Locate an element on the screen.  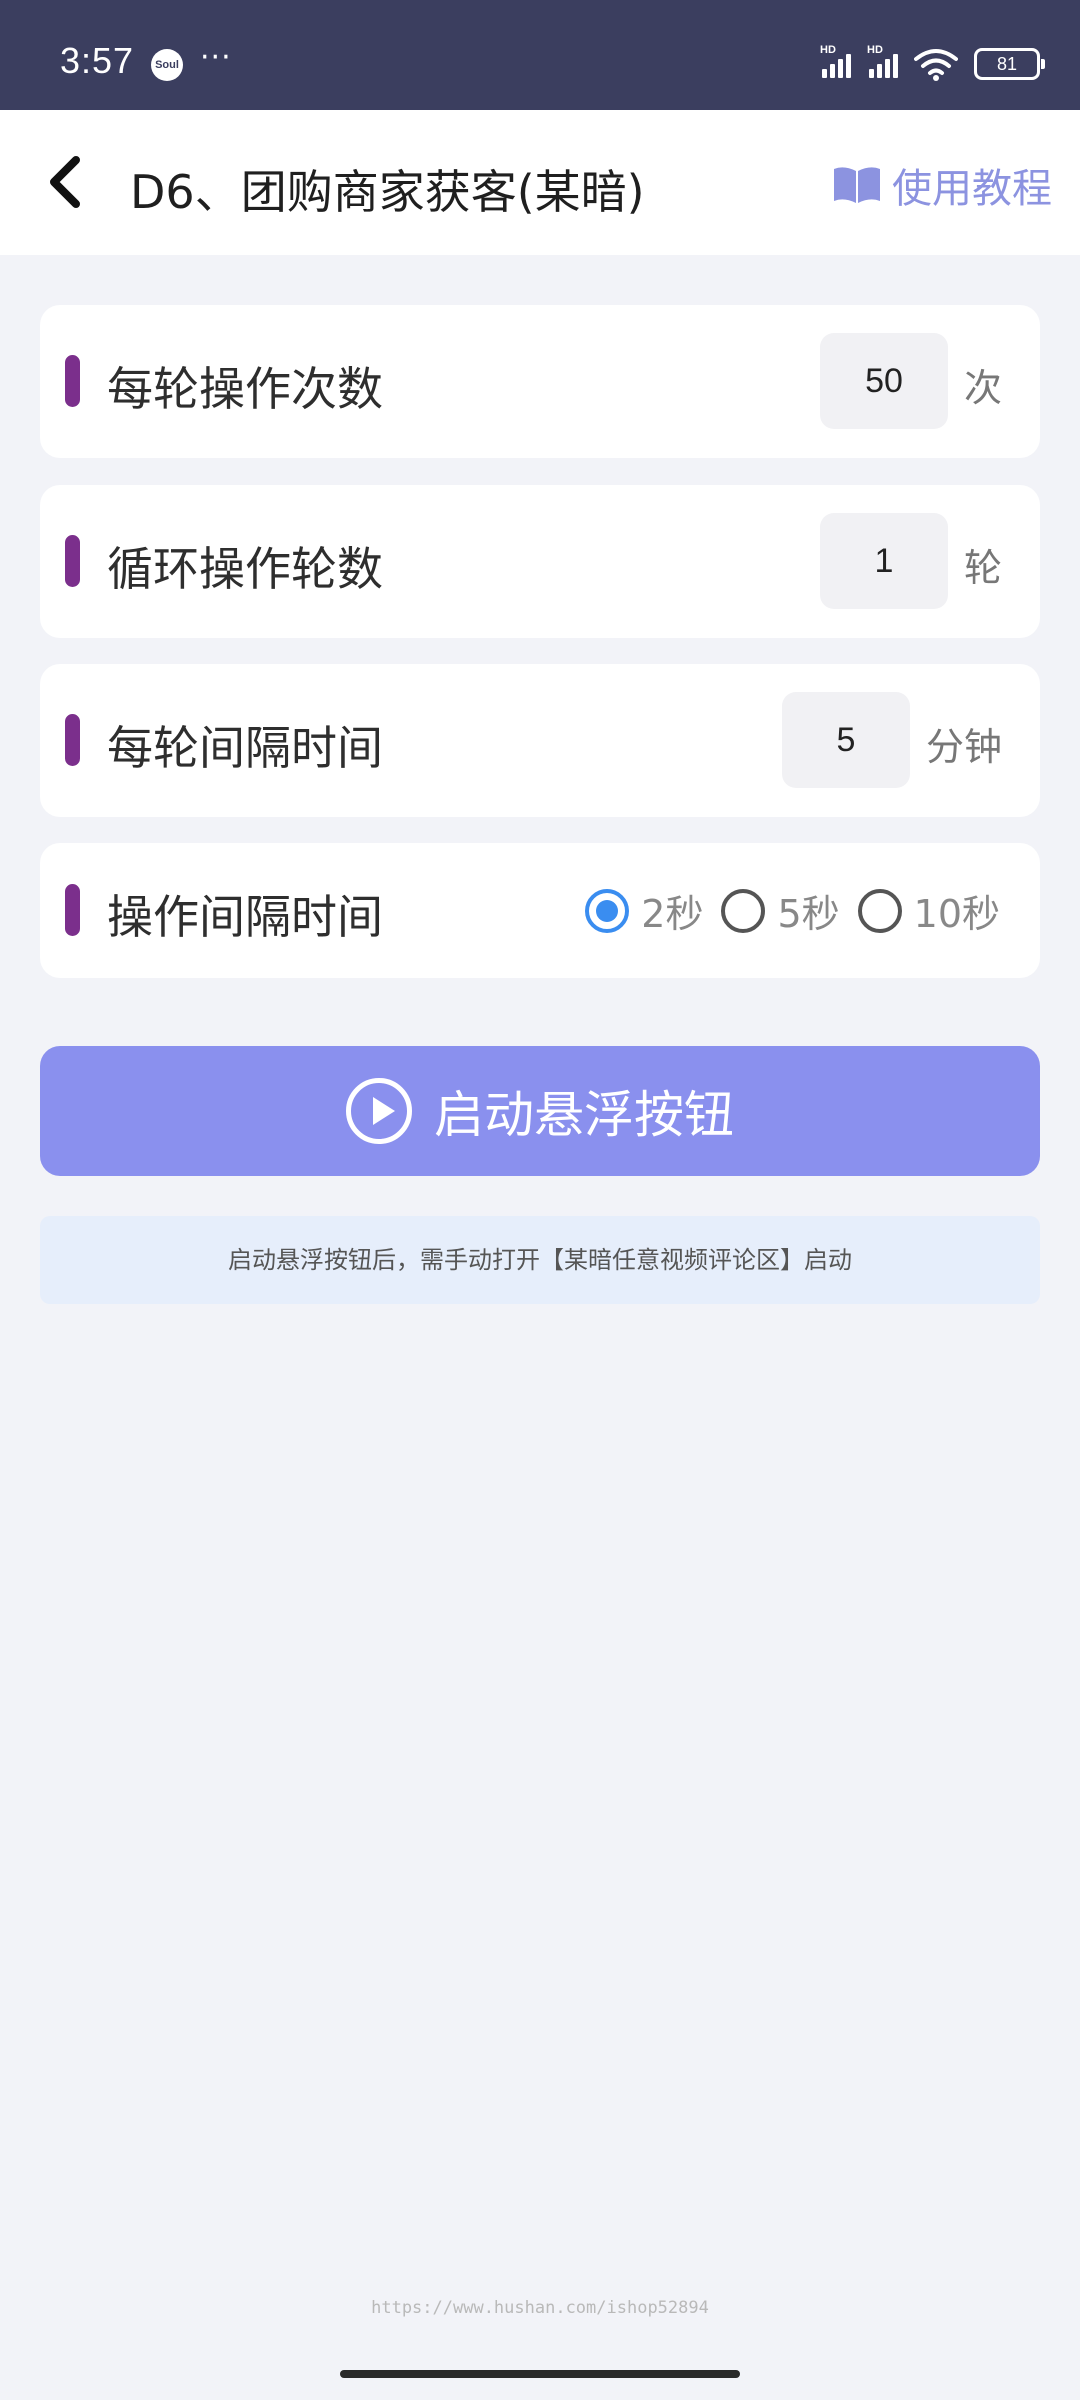
round-interval-label: 每轮间隔时间 is located at coordinates (245, 748).